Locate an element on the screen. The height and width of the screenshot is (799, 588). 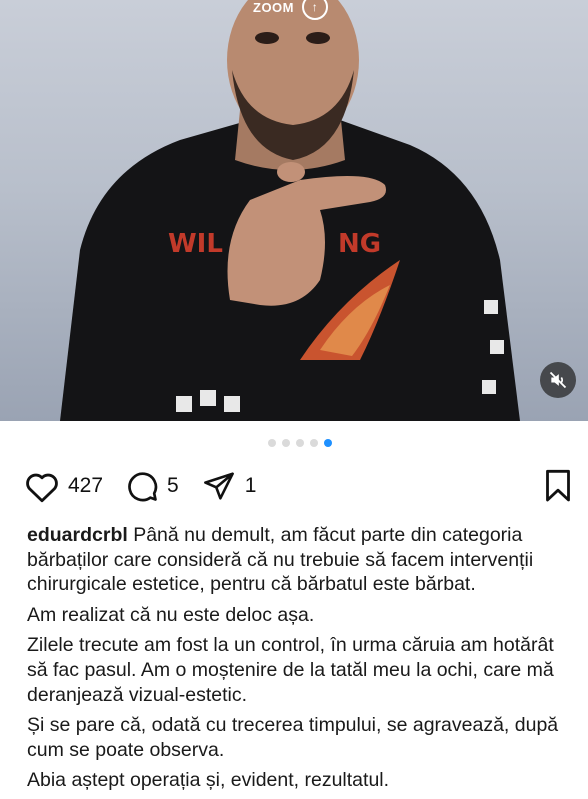
action-bar: 427 5 1 is located at coordinates (298, 486).